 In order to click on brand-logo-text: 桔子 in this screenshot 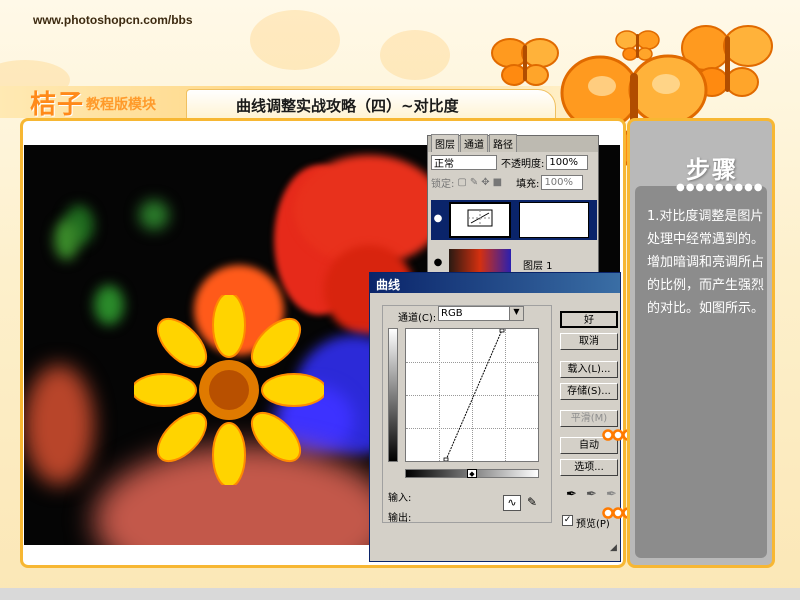, I will do `click(57, 105)`.